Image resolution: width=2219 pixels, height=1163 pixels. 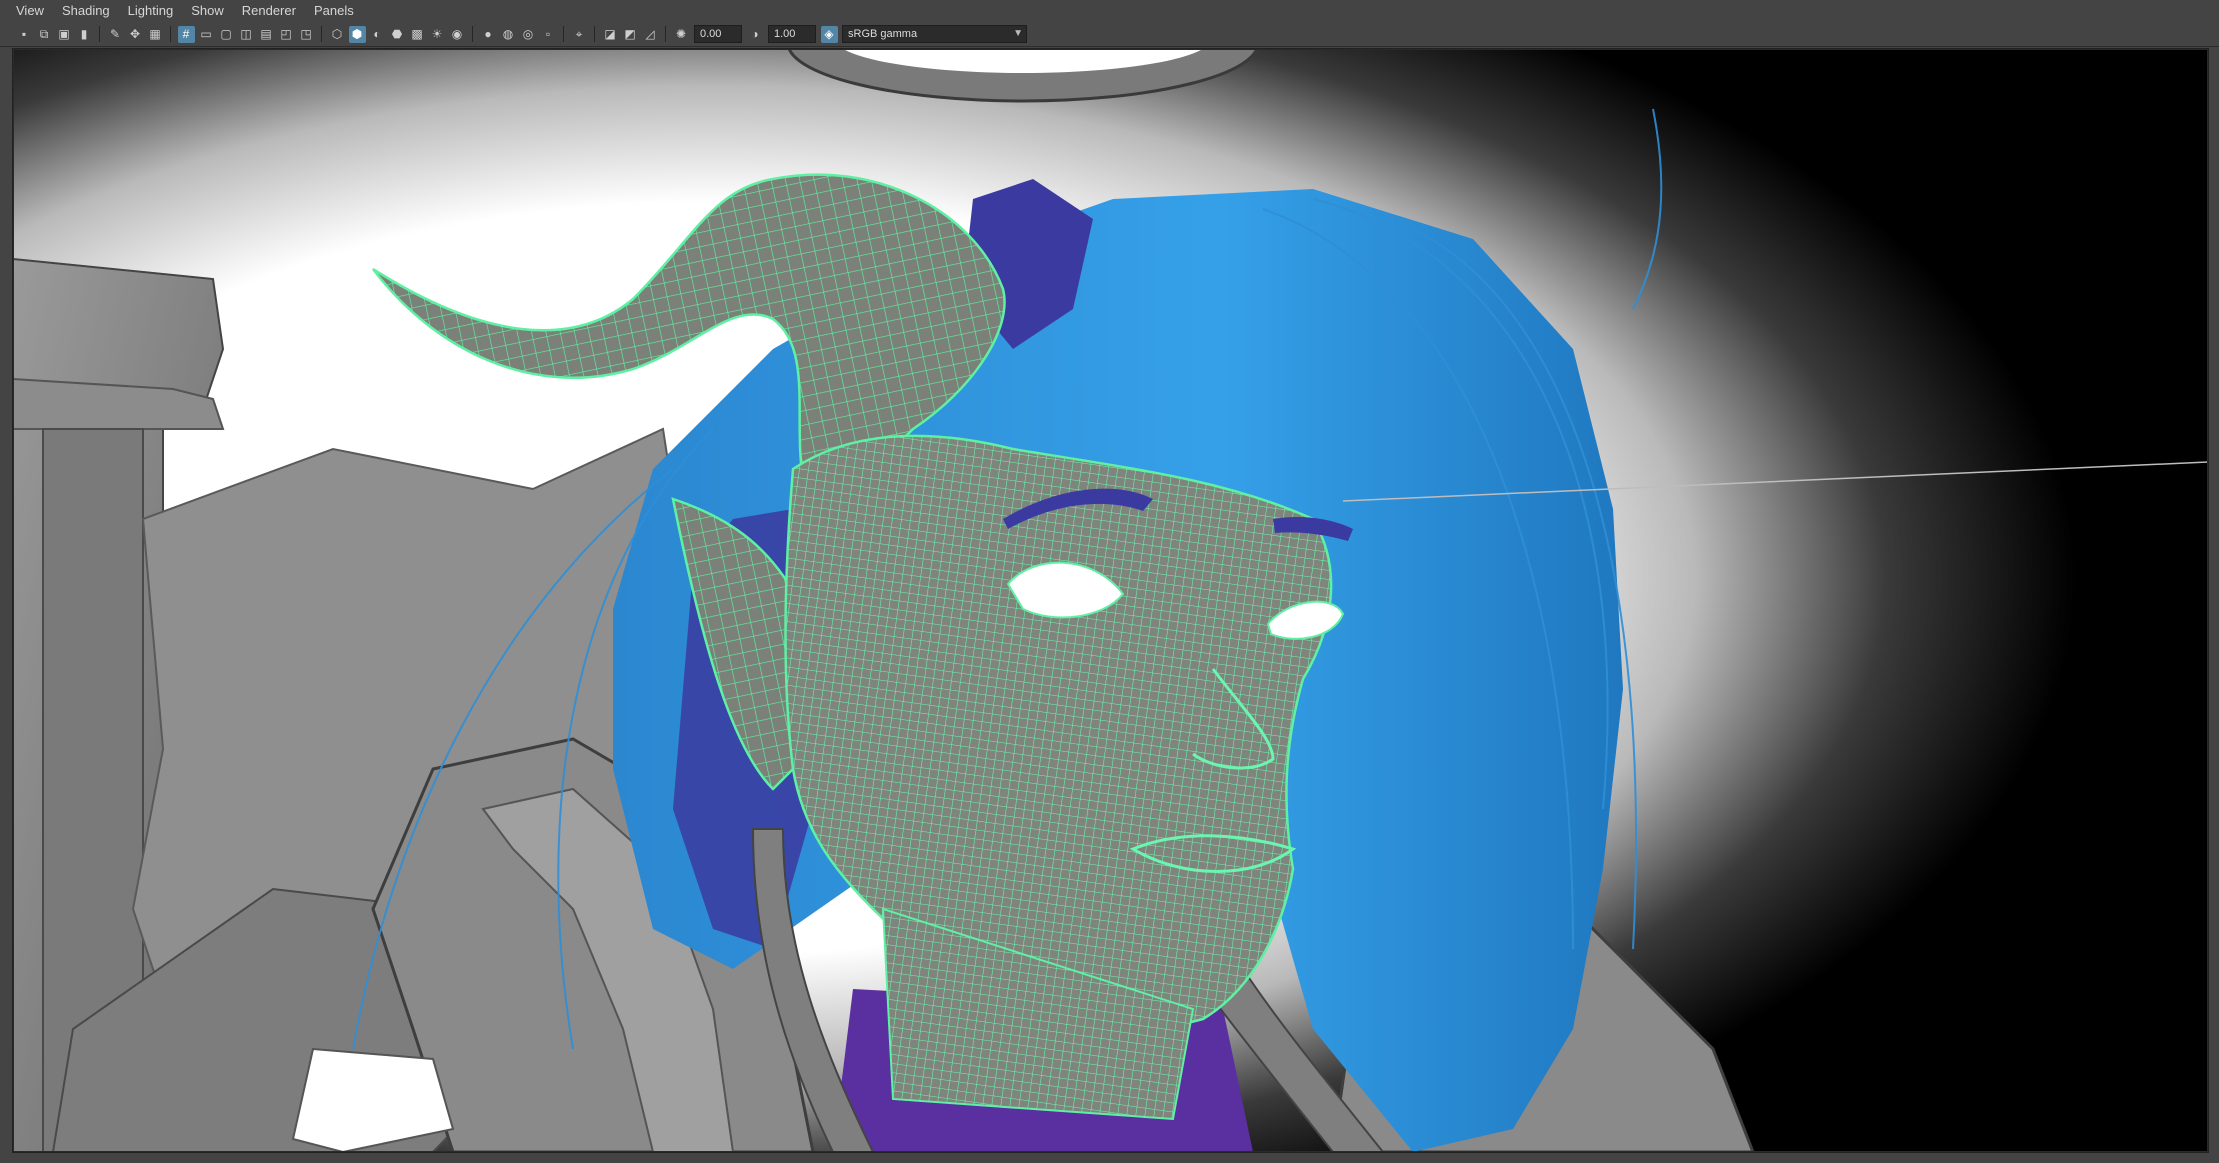 What do you see at coordinates (269, 11) in the screenshot?
I see `menu-renderer: Renderer` at bounding box center [269, 11].